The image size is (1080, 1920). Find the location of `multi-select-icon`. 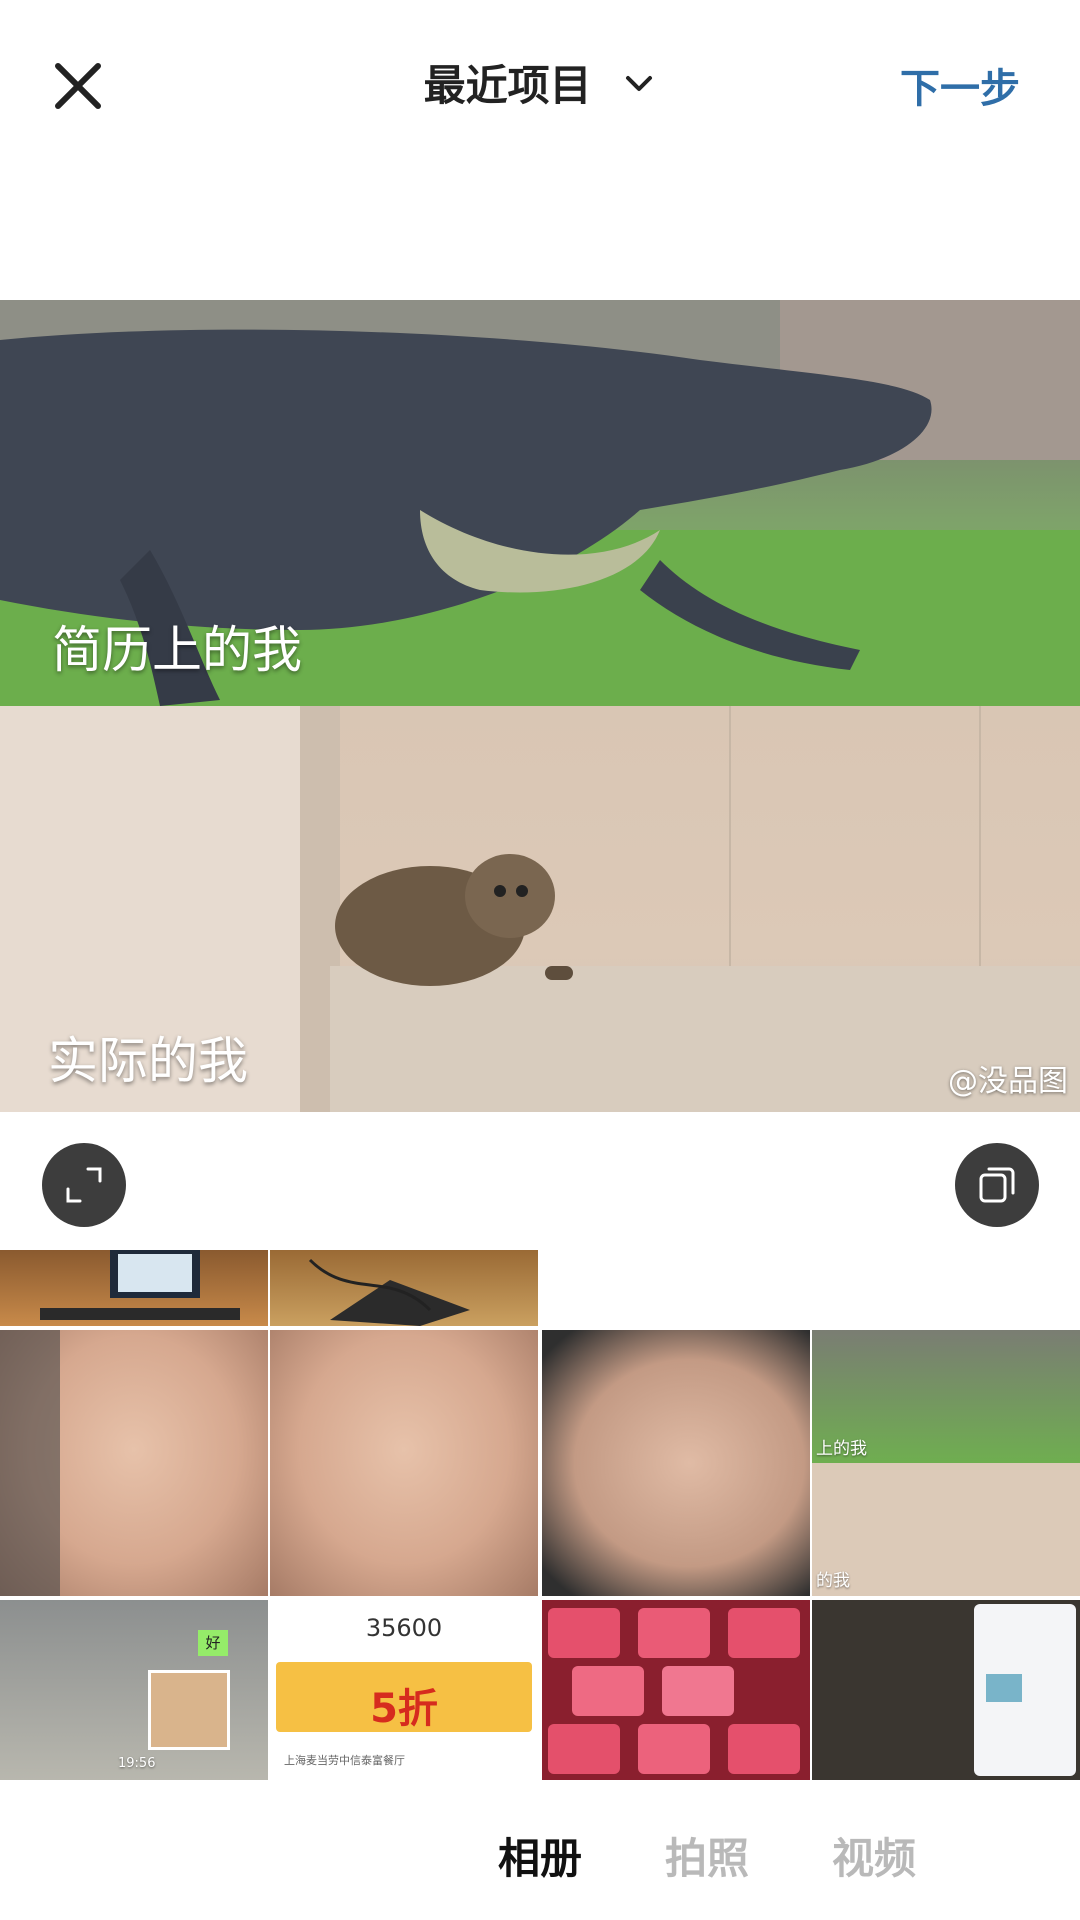

multi-select-icon is located at coordinates (997, 1185).